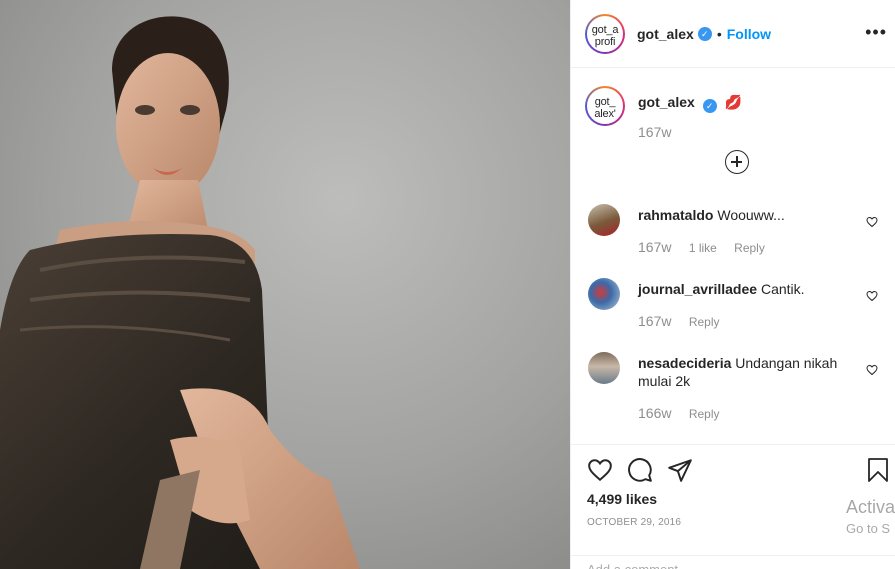  Describe the element at coordinates (640, 470) in the screenshot. I see `comment-icon` at that location.